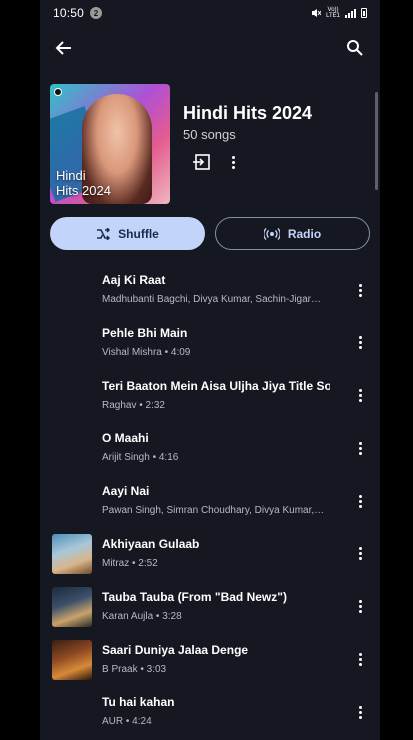 Image resolution: width=413 pixels, height=740 pixels. I want to click on radio-icon, so click(271, 233).